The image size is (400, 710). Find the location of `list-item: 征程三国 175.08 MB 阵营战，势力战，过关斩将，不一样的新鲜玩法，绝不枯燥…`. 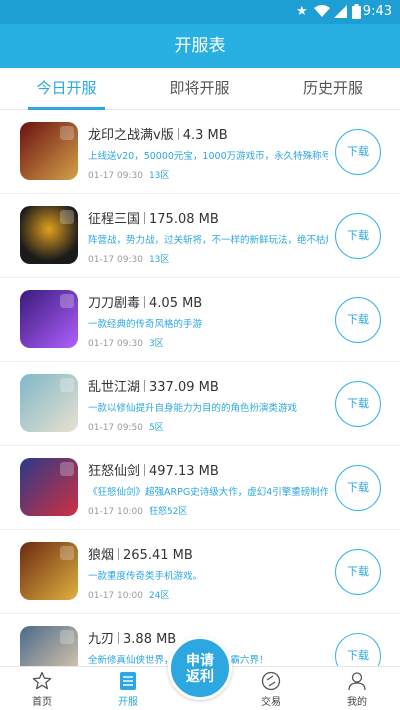

list-item: 征程三国 175.08 MB 阵营战，势力战，过关斩将，不一样的新鲜玩法，绝不枯燥… is located at coordinates (200, 236).